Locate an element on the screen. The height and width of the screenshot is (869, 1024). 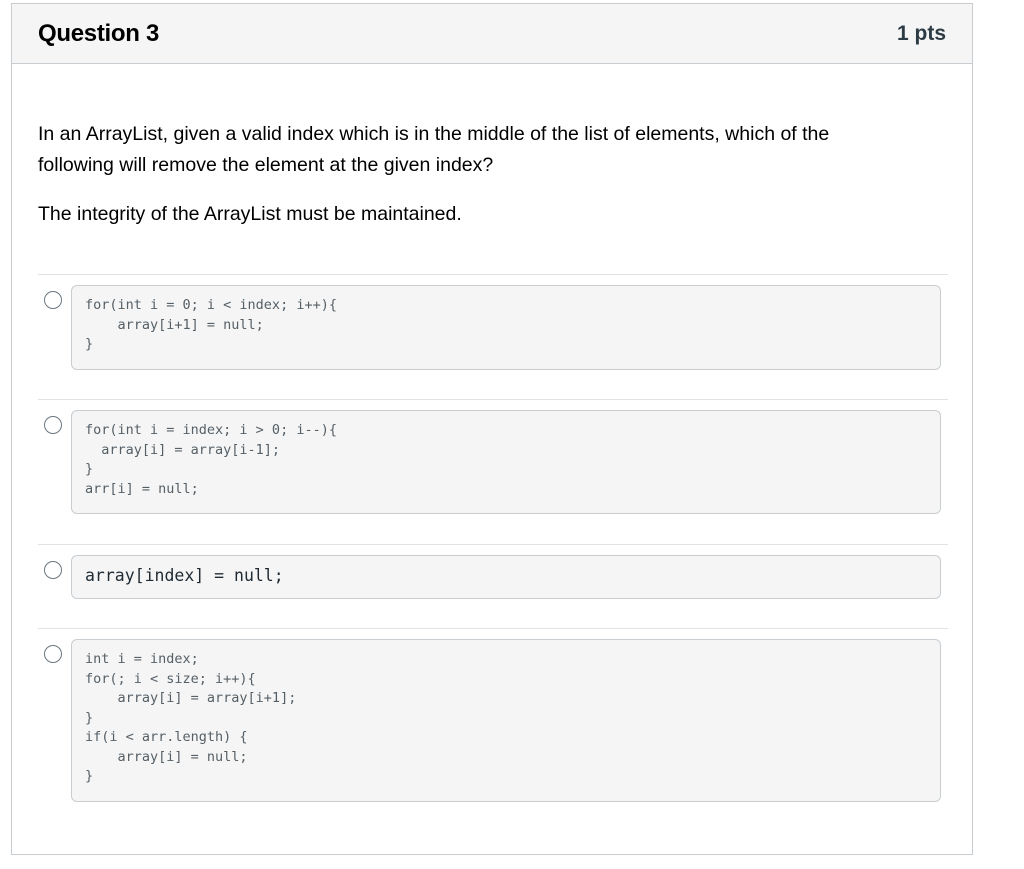
question-header: Question 3 1 pts is located at coordinates (492, 34).